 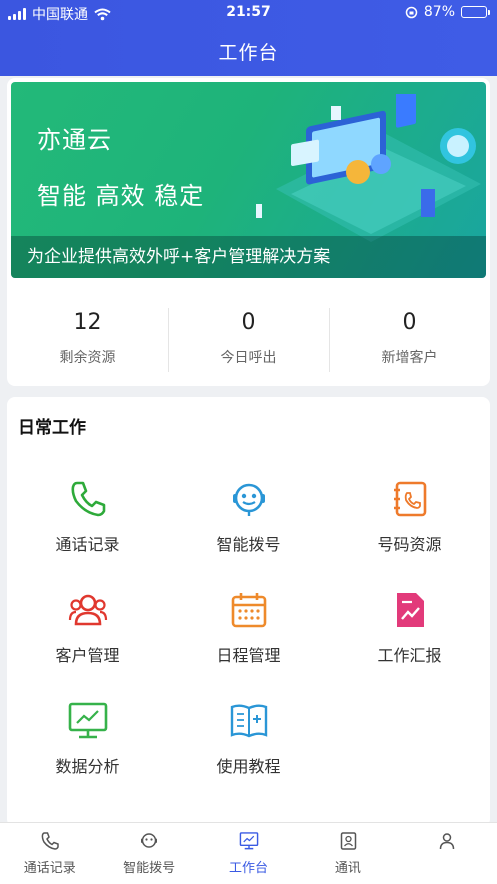 What do you see at coordinates (248, 544) in the screenshot?
I see `work-item-label: 智能拨号` at bounding box center [248, 544].